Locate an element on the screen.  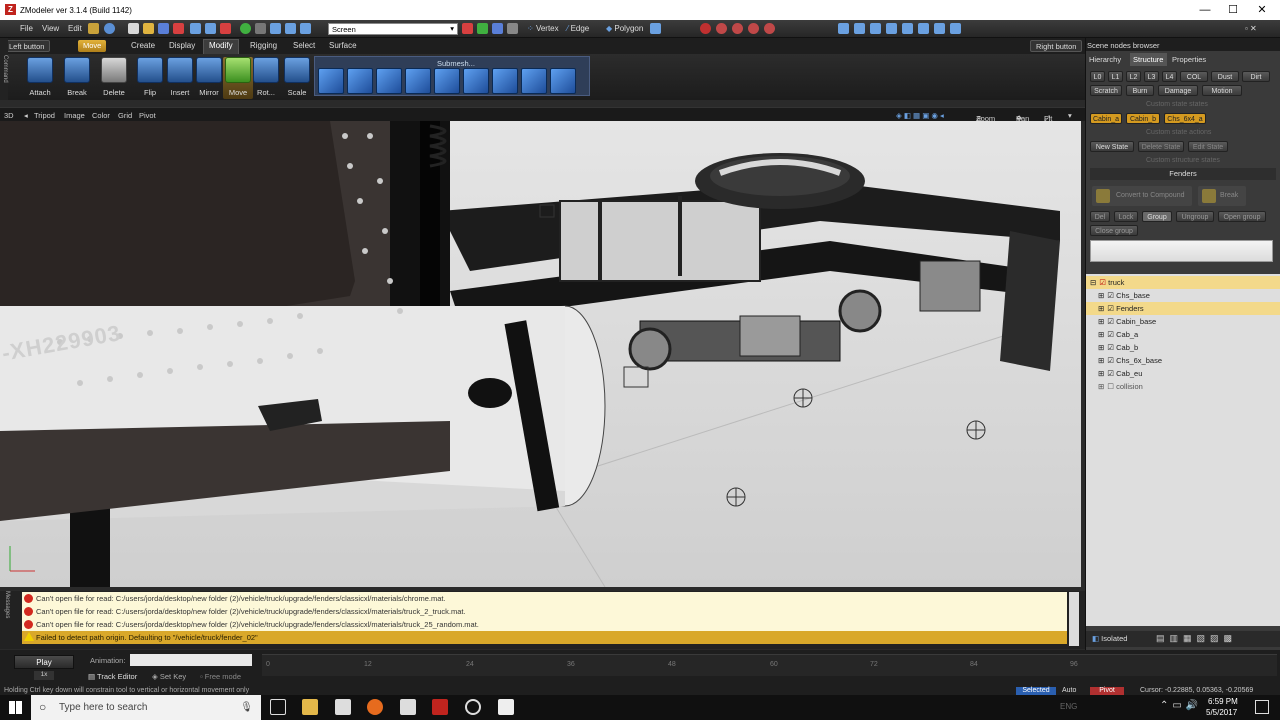
scale-button: Scale is located at coordinates (297, 77).